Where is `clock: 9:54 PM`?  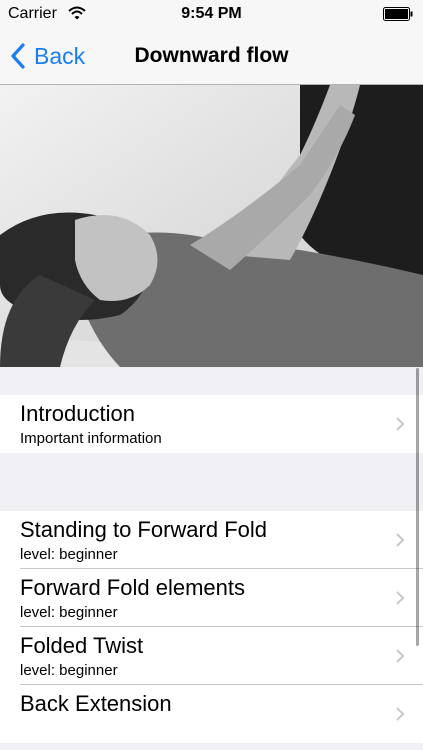
clock: 9:54 PM is located at coordinates (211, 13).